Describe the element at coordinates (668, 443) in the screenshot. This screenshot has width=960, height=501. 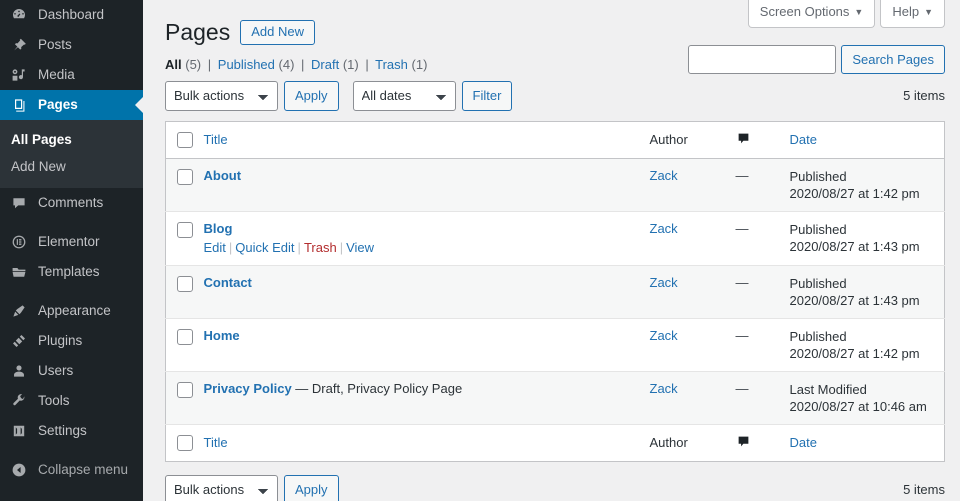
I see `column-label-author-bottom: Author` at that location.